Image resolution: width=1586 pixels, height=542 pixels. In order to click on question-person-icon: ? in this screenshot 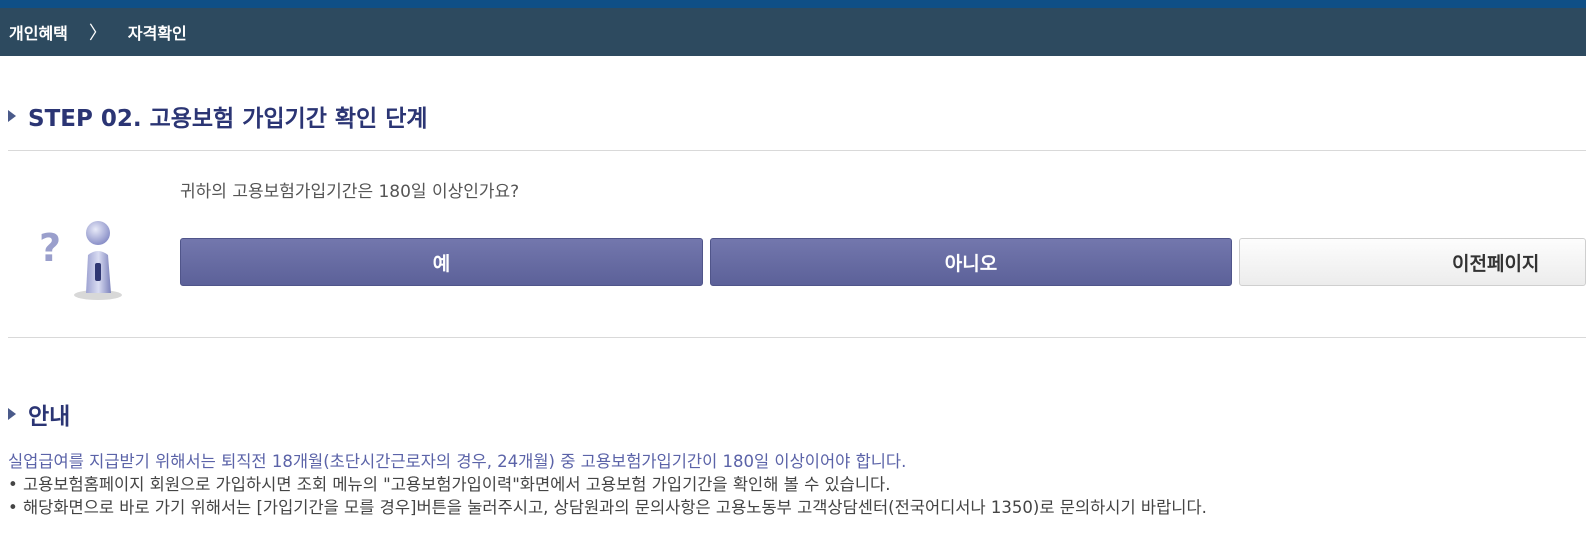, I will do `click(80, 260)`.